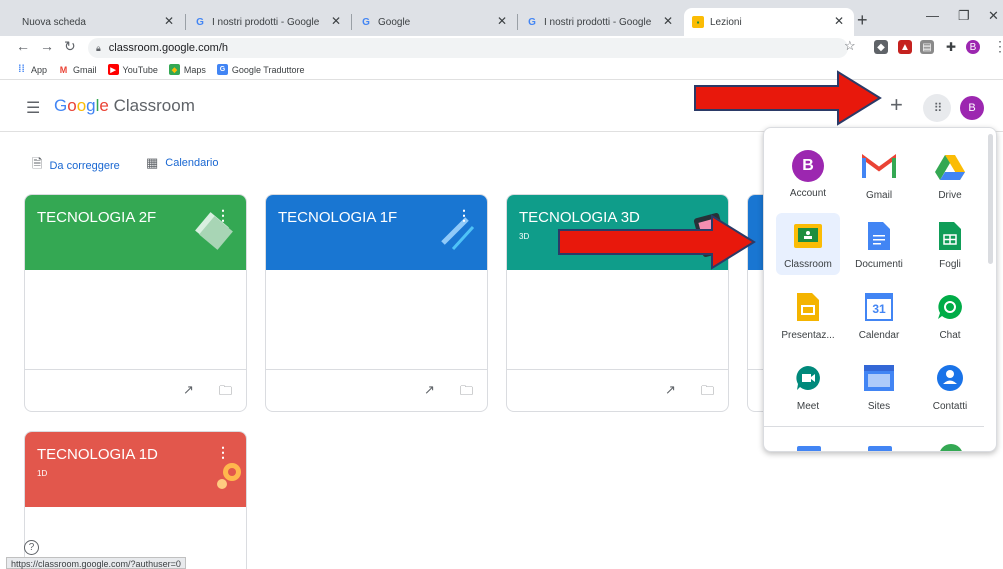 The height and width of the screenshot is (569, 1003). I want to click on classroom-logo: Google Classroom, so click(124, 106).